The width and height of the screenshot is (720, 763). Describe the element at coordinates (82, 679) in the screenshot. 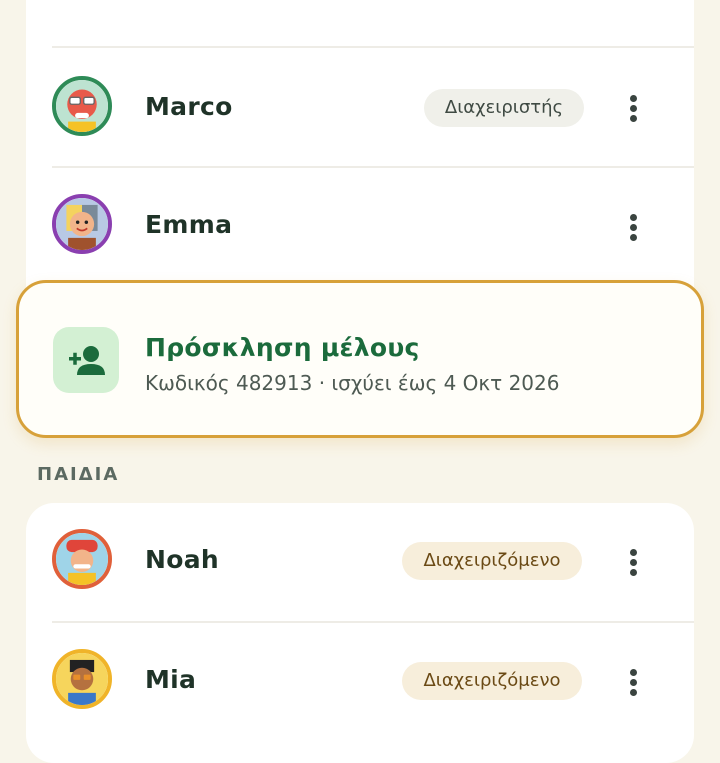

I see `avatar-mia-icon` at that location.